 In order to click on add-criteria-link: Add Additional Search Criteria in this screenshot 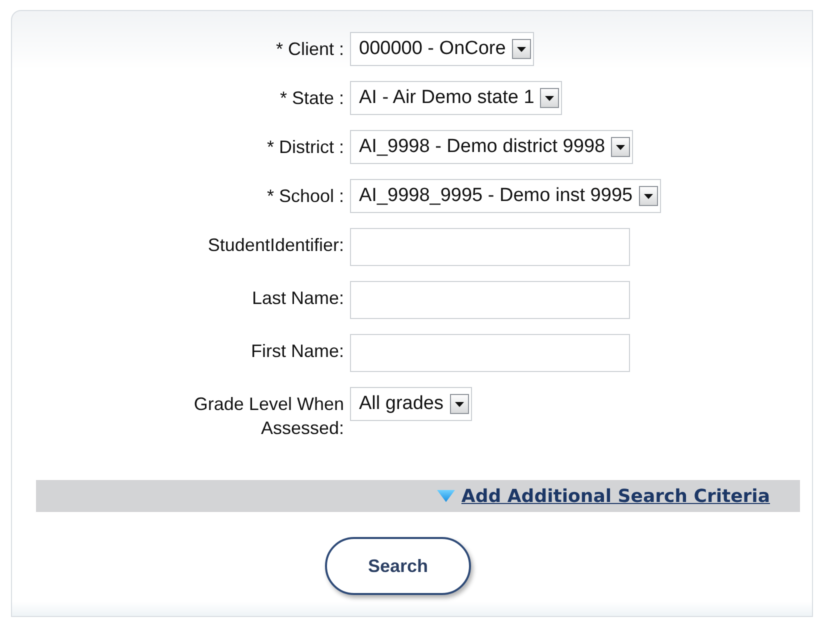, I will do `click(615, 496)`.